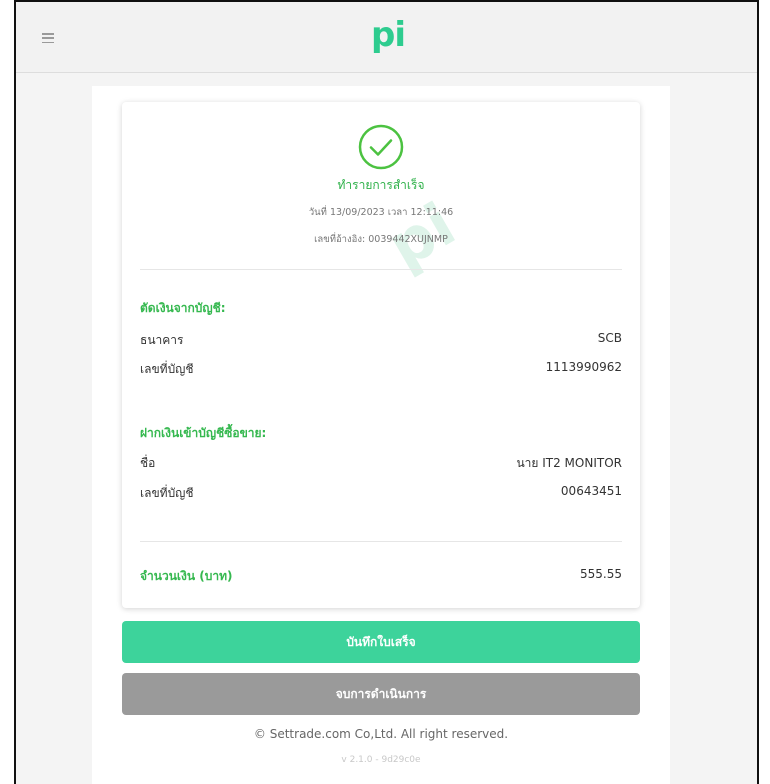 The width and height of the screenshot is (770, 784). What do you see at coordinates (601, 574) in the screenshot?
I see `amount-value: 555.55` at bounding box center [601, 574].